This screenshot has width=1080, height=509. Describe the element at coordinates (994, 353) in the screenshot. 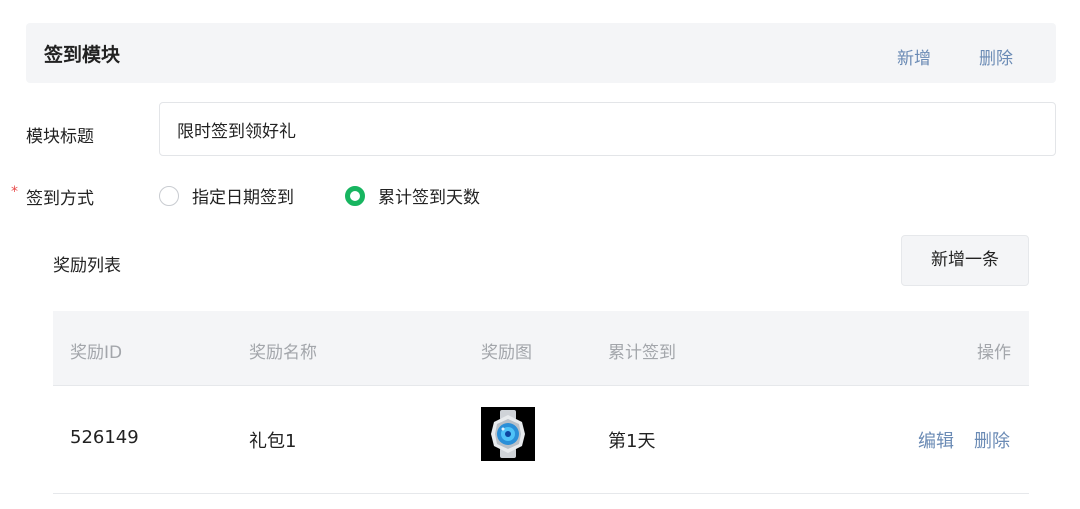

I see `column-header-actions: 操作` at that location.